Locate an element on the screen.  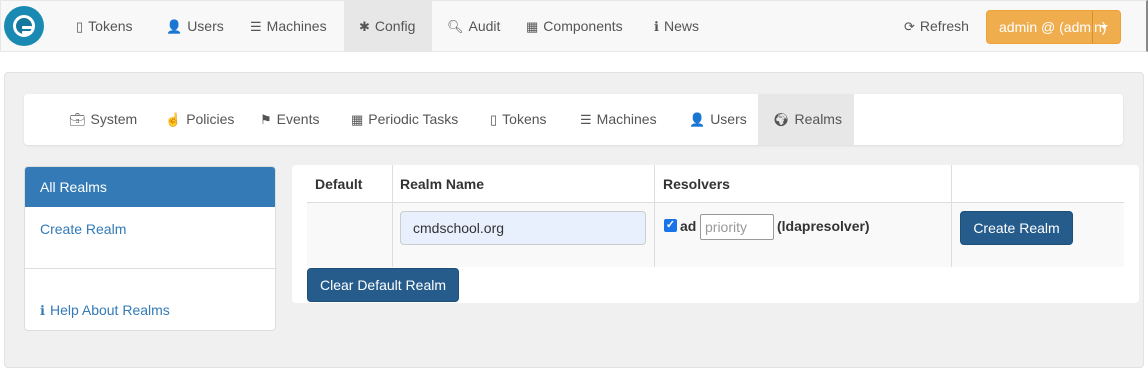
subnav-events-label: Events is located at coordinates (298, 119).